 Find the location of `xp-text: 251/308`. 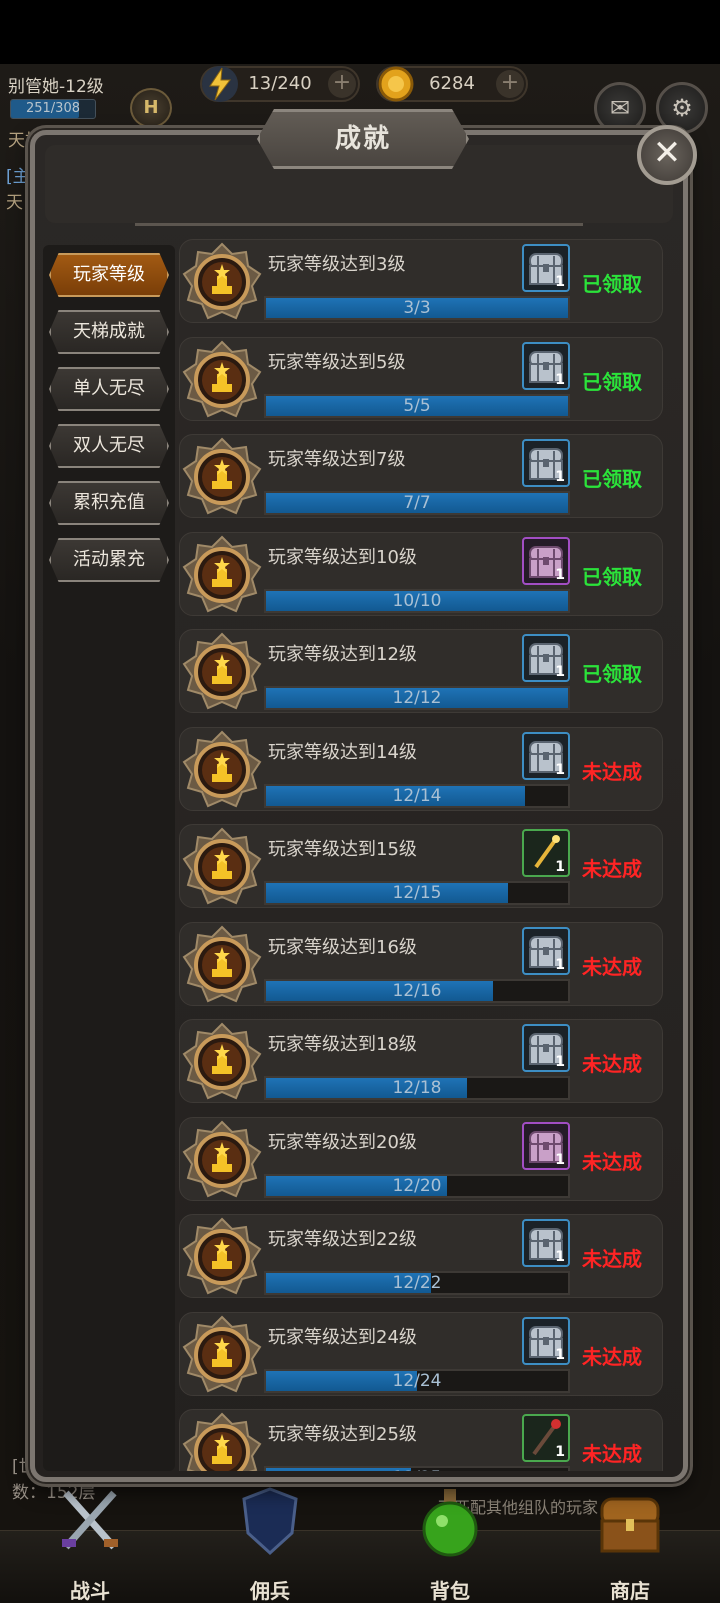

xp-text: 251/308 is located at coordinates (52, 108).